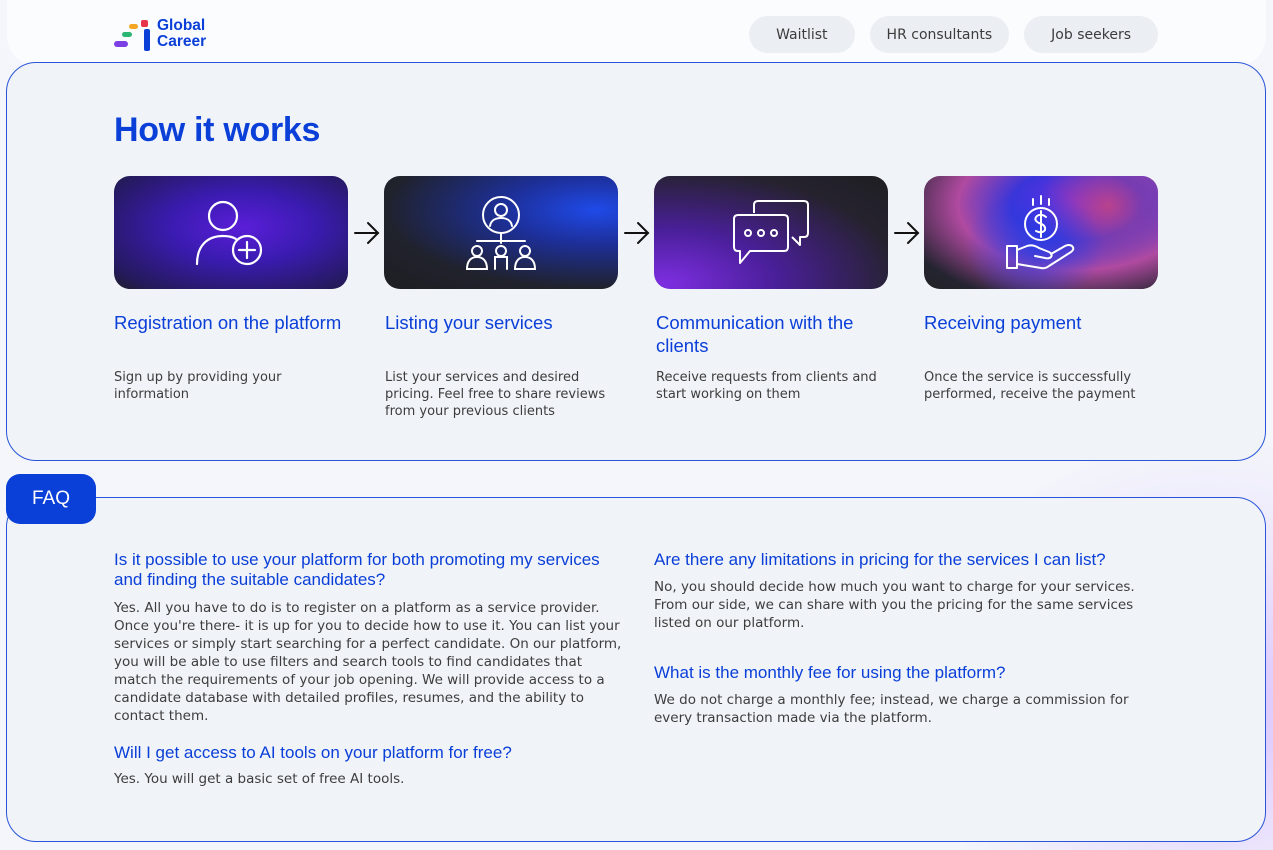 This screenshot has width=1273, height=850. I want to click on nav-waitlist-button: Waitlist, so click(802, 34).